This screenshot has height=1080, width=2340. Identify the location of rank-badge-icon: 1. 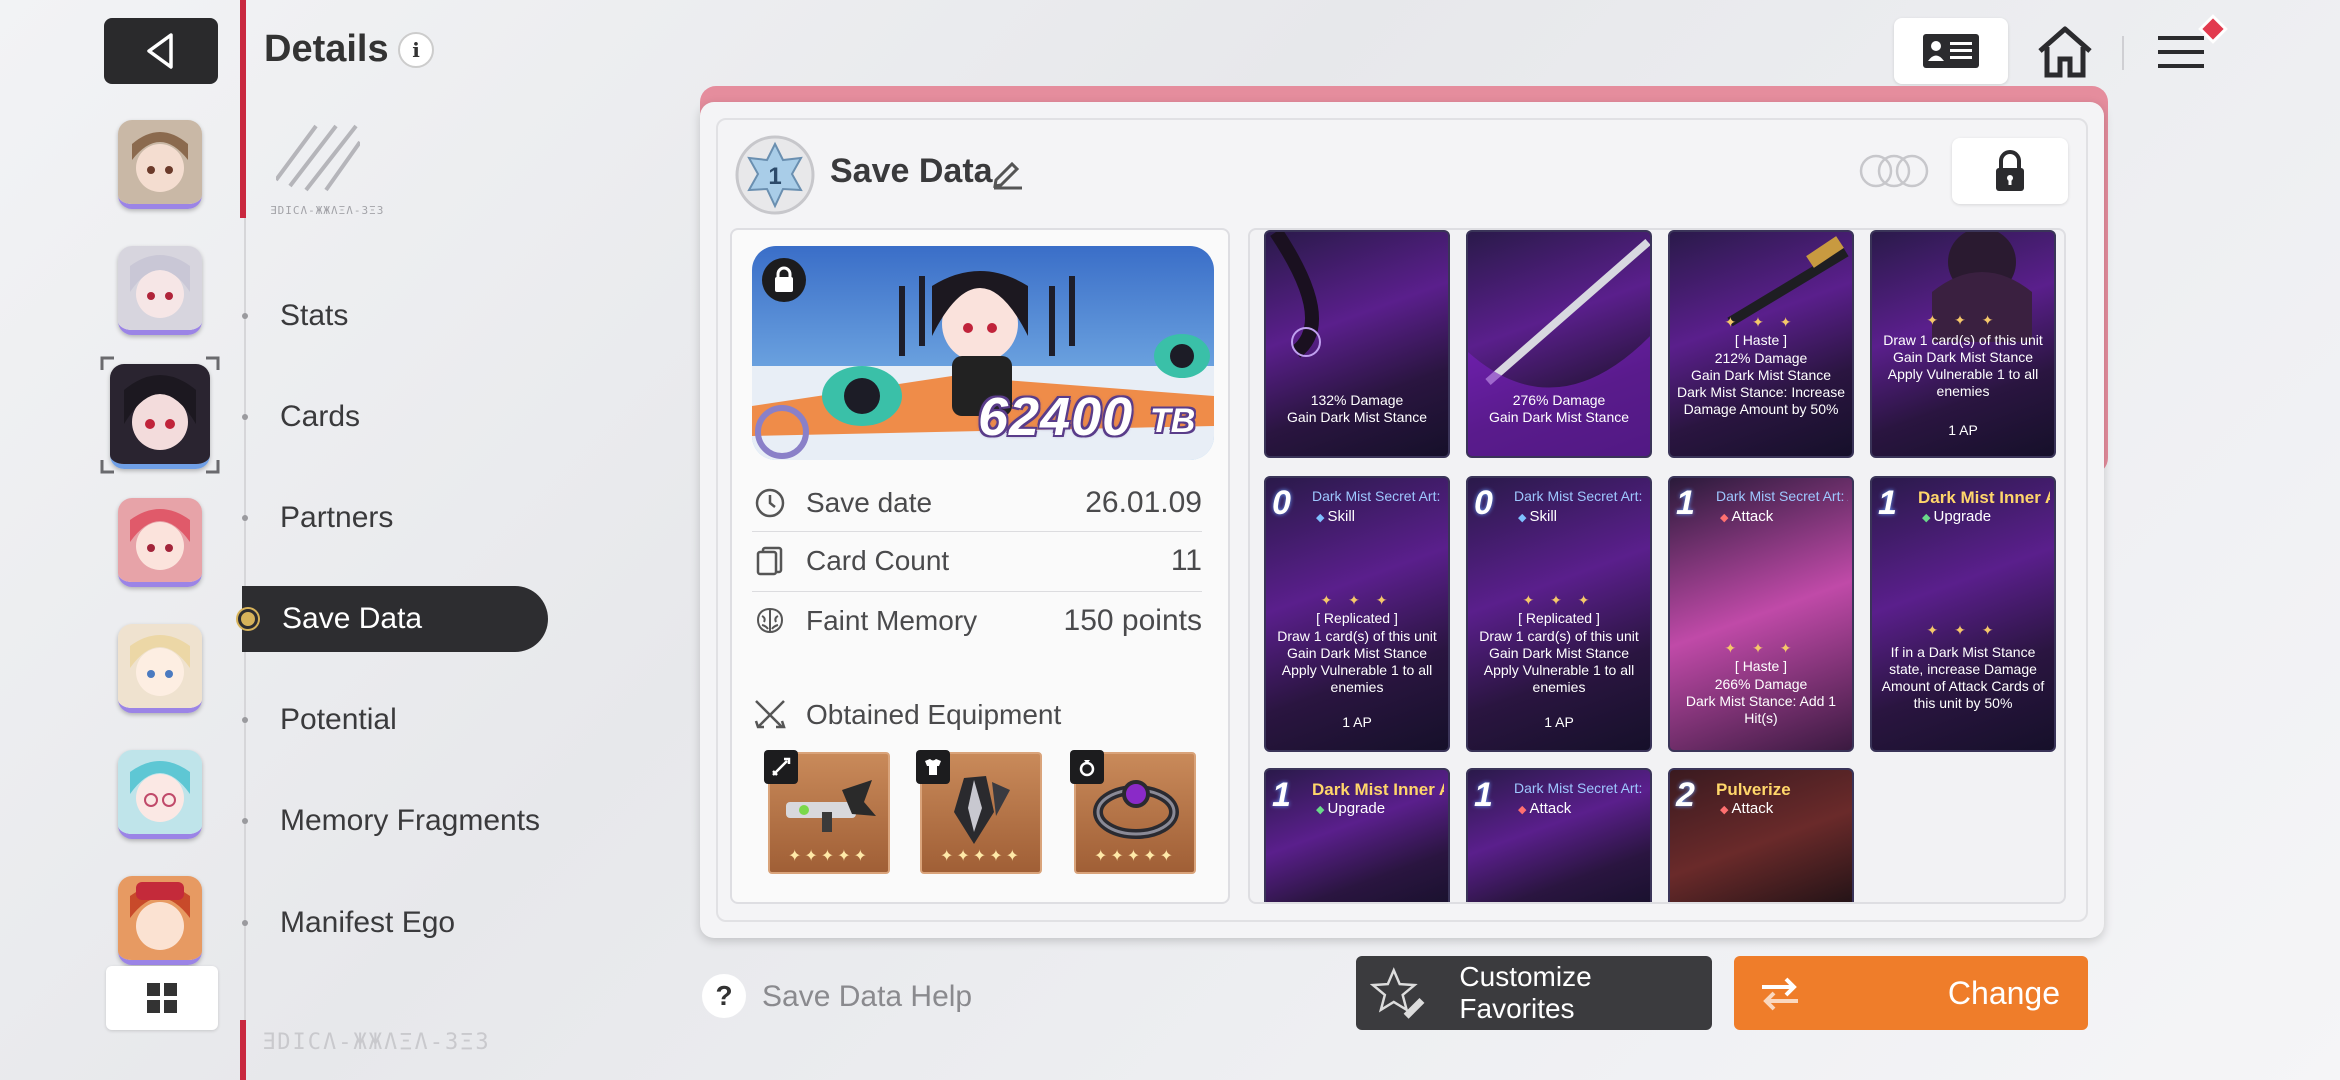
(775, 175).